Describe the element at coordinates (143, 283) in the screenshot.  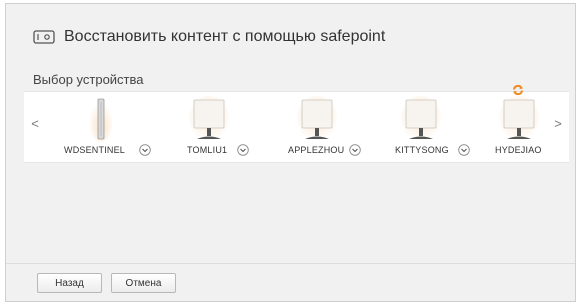
I see `cancel-button: Отмена` at that location.